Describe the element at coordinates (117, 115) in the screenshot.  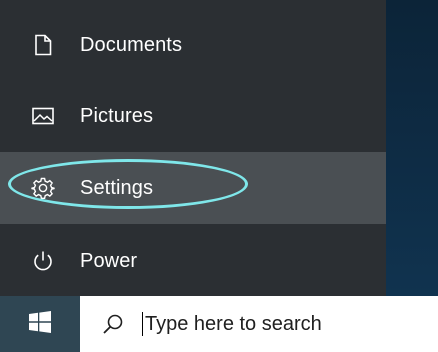
I see `start-menu-item-label: Pictures` at that location.